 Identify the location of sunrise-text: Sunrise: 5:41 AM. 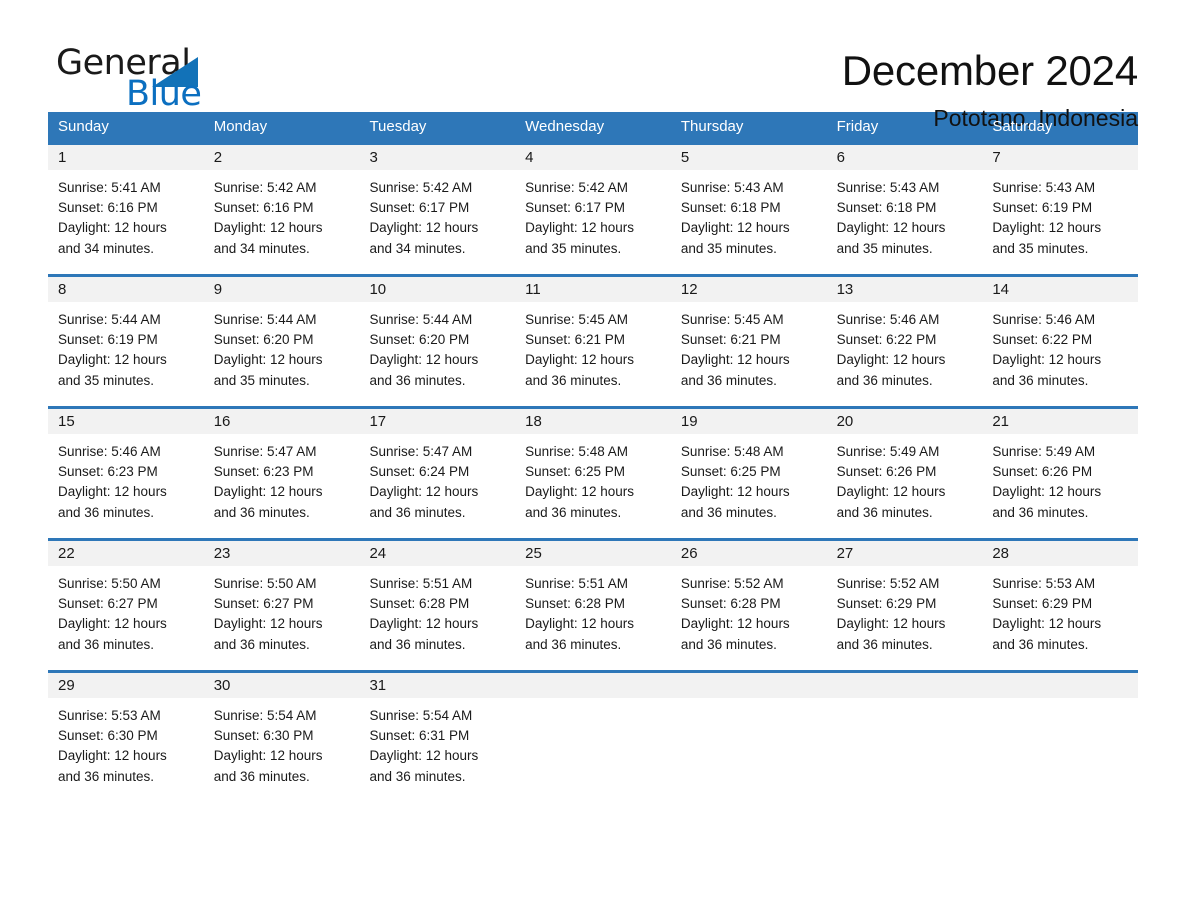
(109, 187).